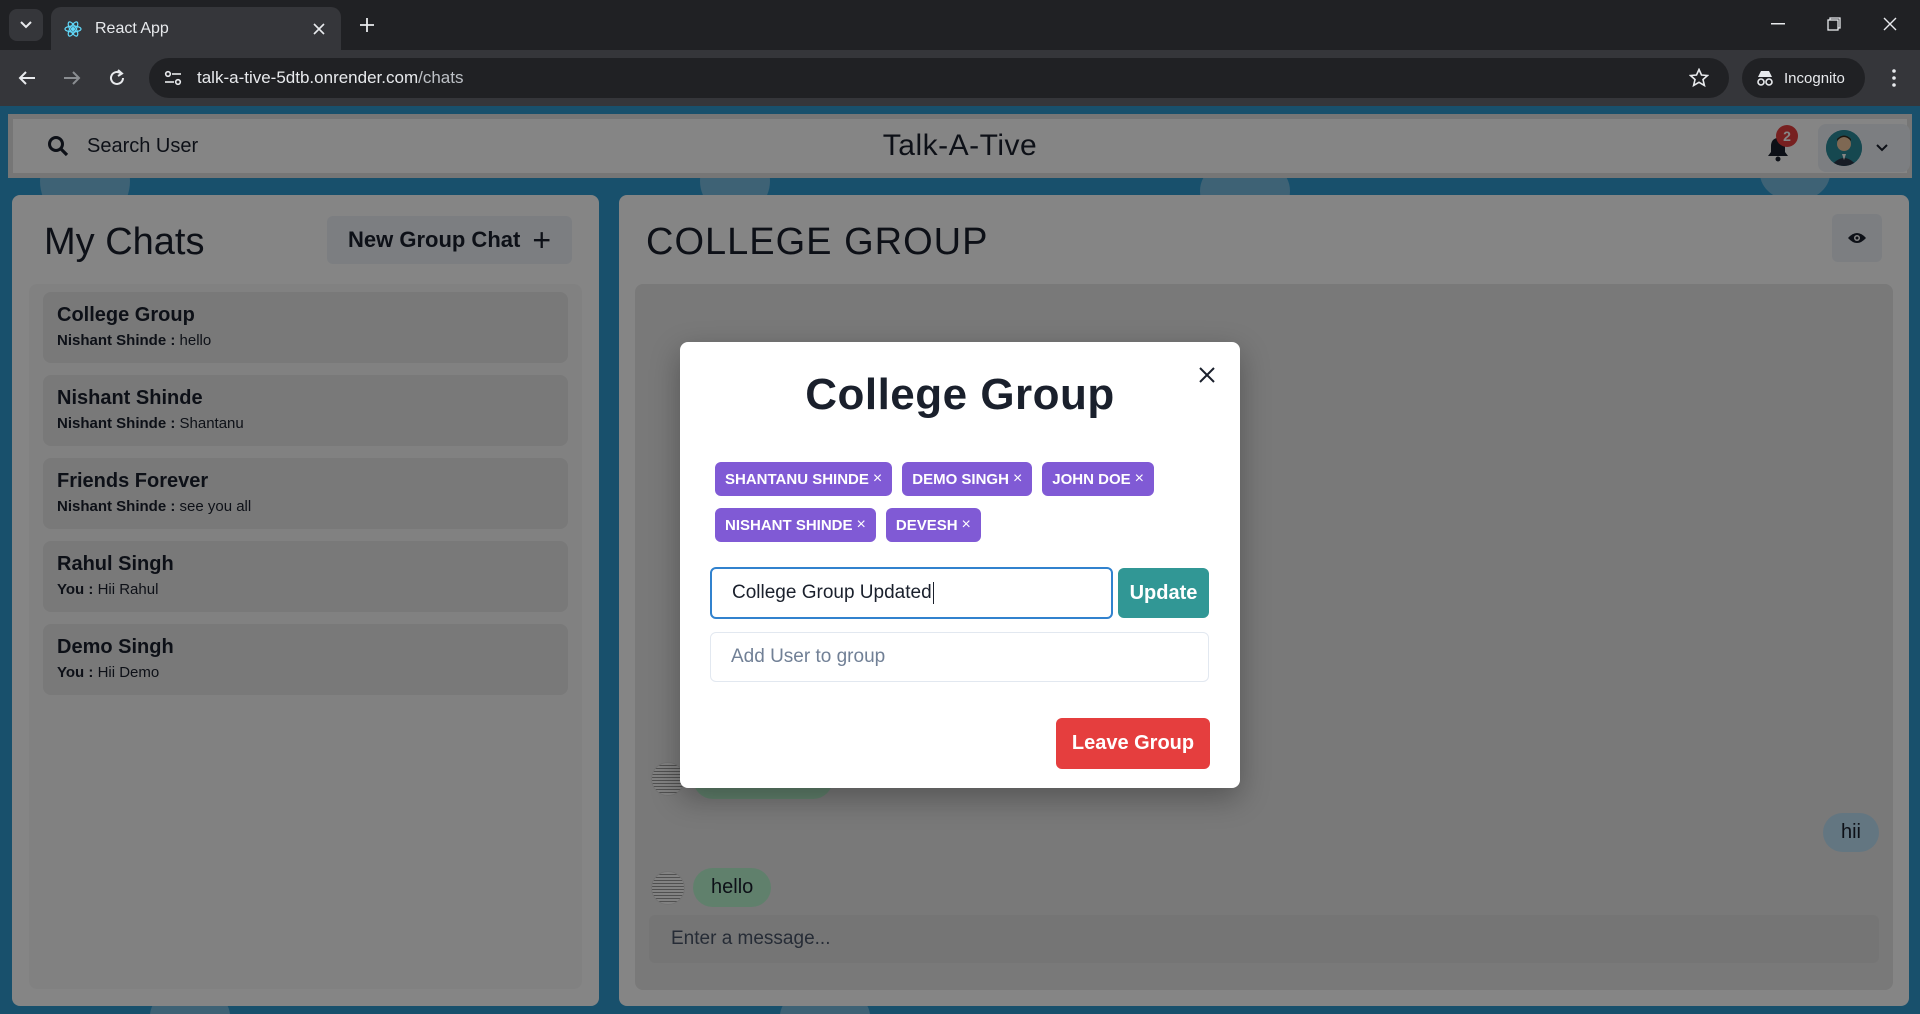 The width and height of the screenshot is (1920, 1014). I want to click on browser-tabstrip: React App, so click(960, 25).